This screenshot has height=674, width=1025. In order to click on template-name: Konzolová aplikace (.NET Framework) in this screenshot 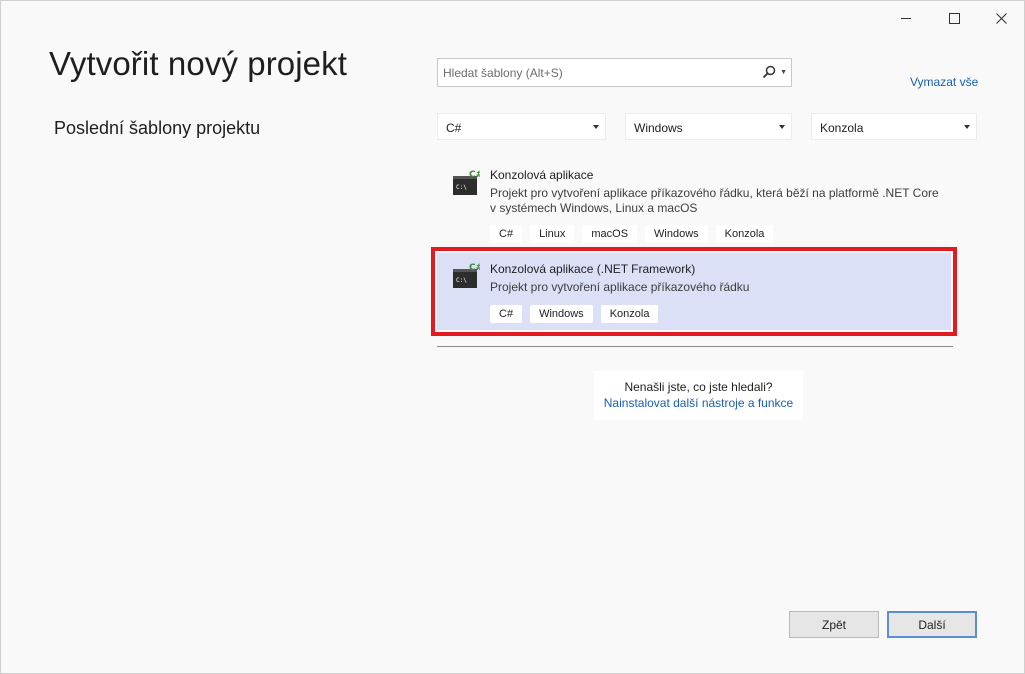, I will do `click(593, 269)`.